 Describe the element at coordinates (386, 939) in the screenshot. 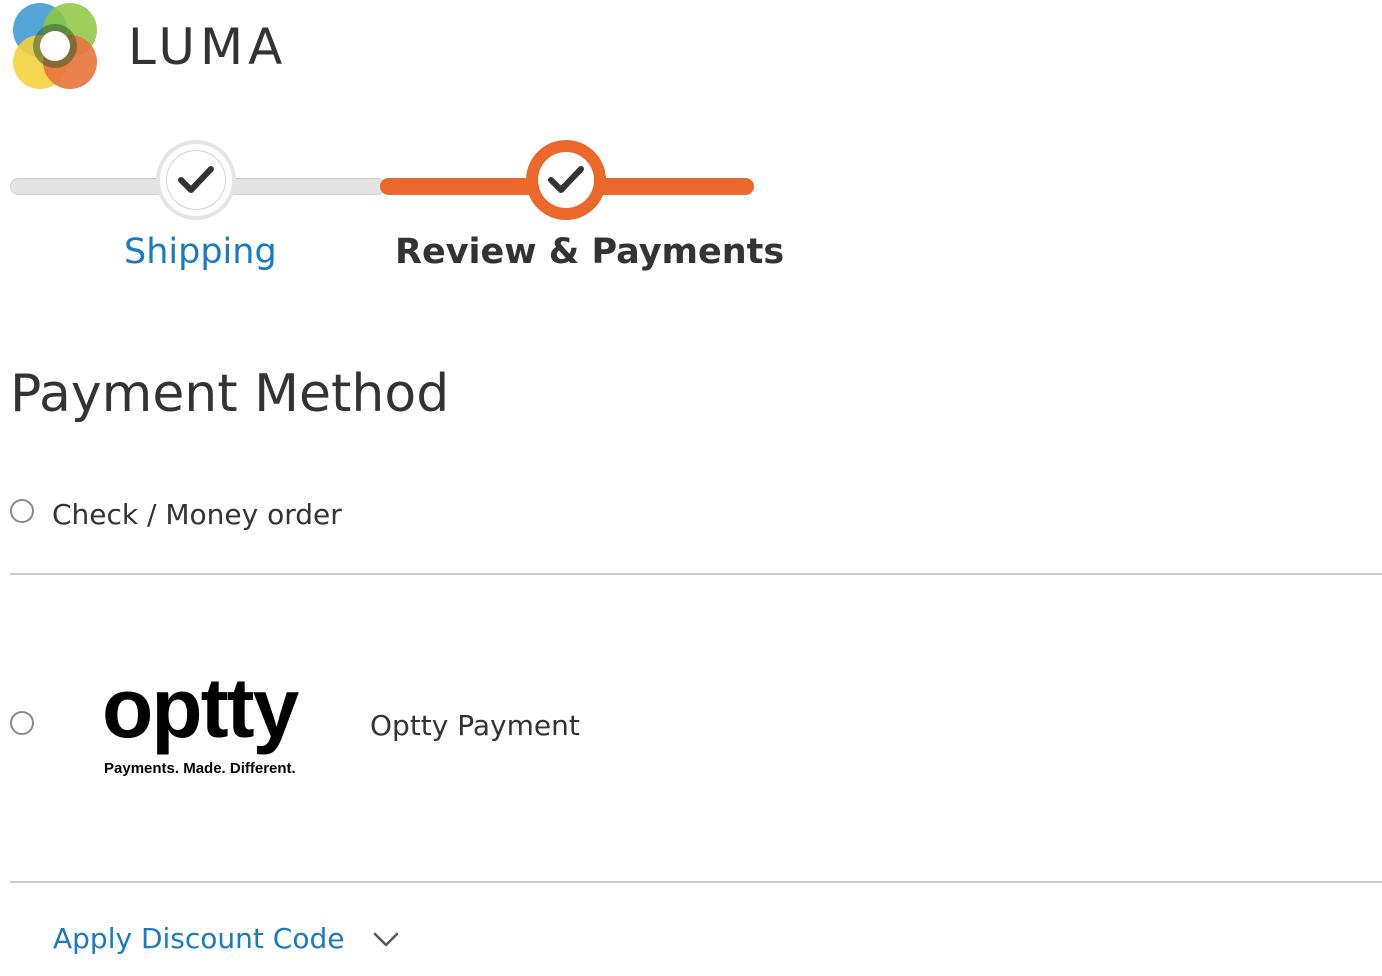

I see `chevron-down-icon` at that location.